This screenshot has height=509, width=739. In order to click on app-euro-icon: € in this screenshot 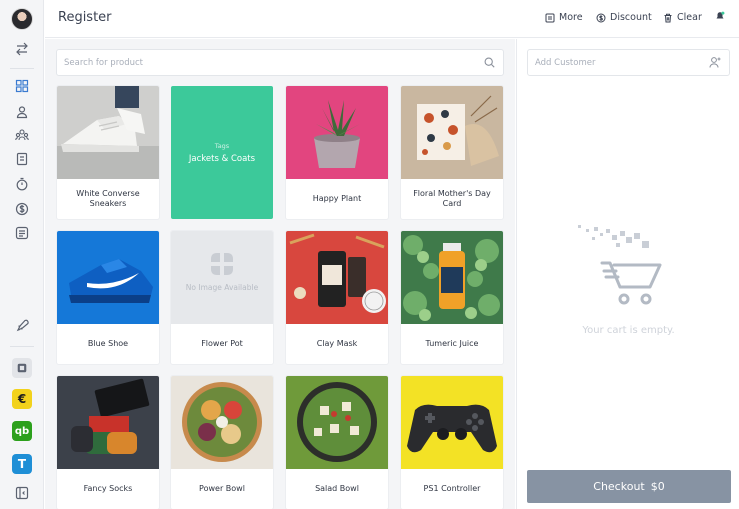, I will do `click(22, 399)`.